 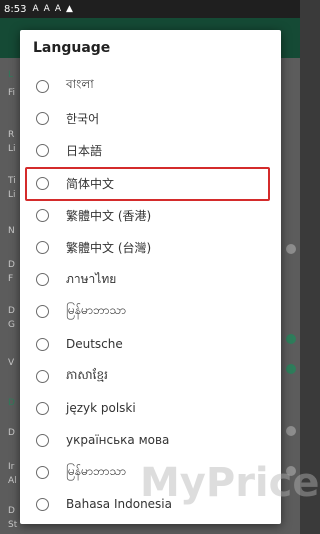 What do you see at coordinates (109, 247) in the screenshot?
I see `language-option-label: 繁體中文 (台灣)` at bounding box center [109, 247].